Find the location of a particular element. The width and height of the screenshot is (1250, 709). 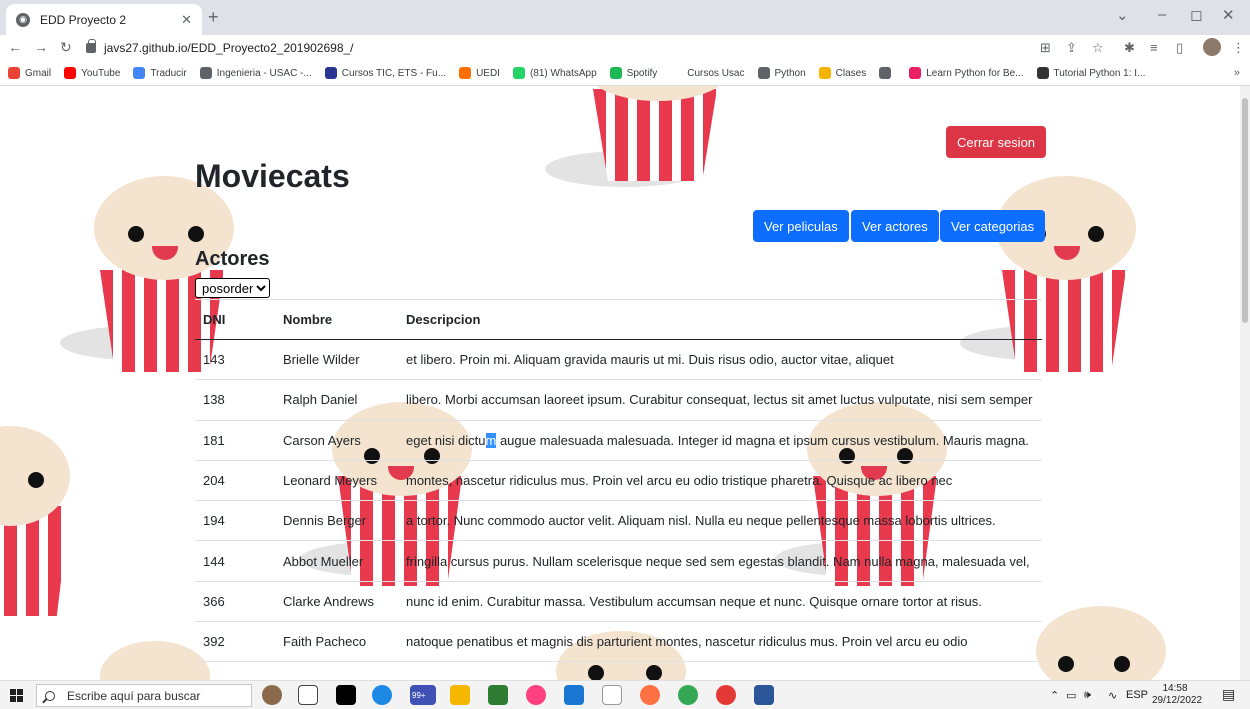

bookmark-youtube: YouTube is located at coordinates (92, 73).